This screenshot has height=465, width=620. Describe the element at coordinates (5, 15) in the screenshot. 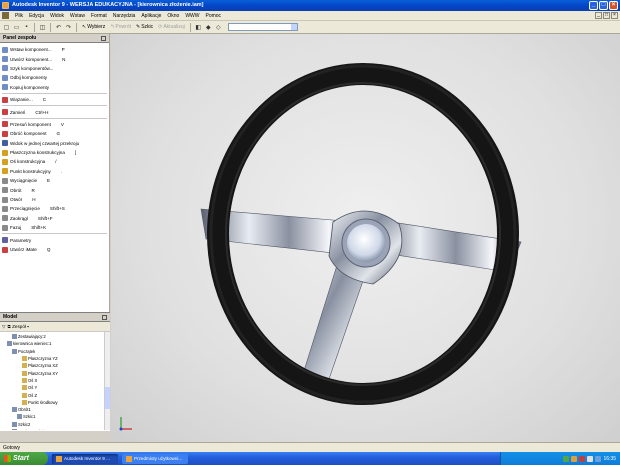

I see `document-icon` at that location.